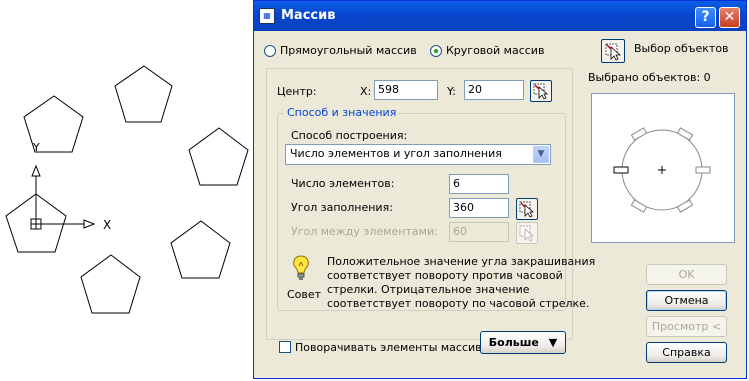 The height and width of the screenshot is (381, 749). Describe the element at coordinates (553, 342) in the screenshot. I see `double-chevron-down-icon: ▼` at that location.